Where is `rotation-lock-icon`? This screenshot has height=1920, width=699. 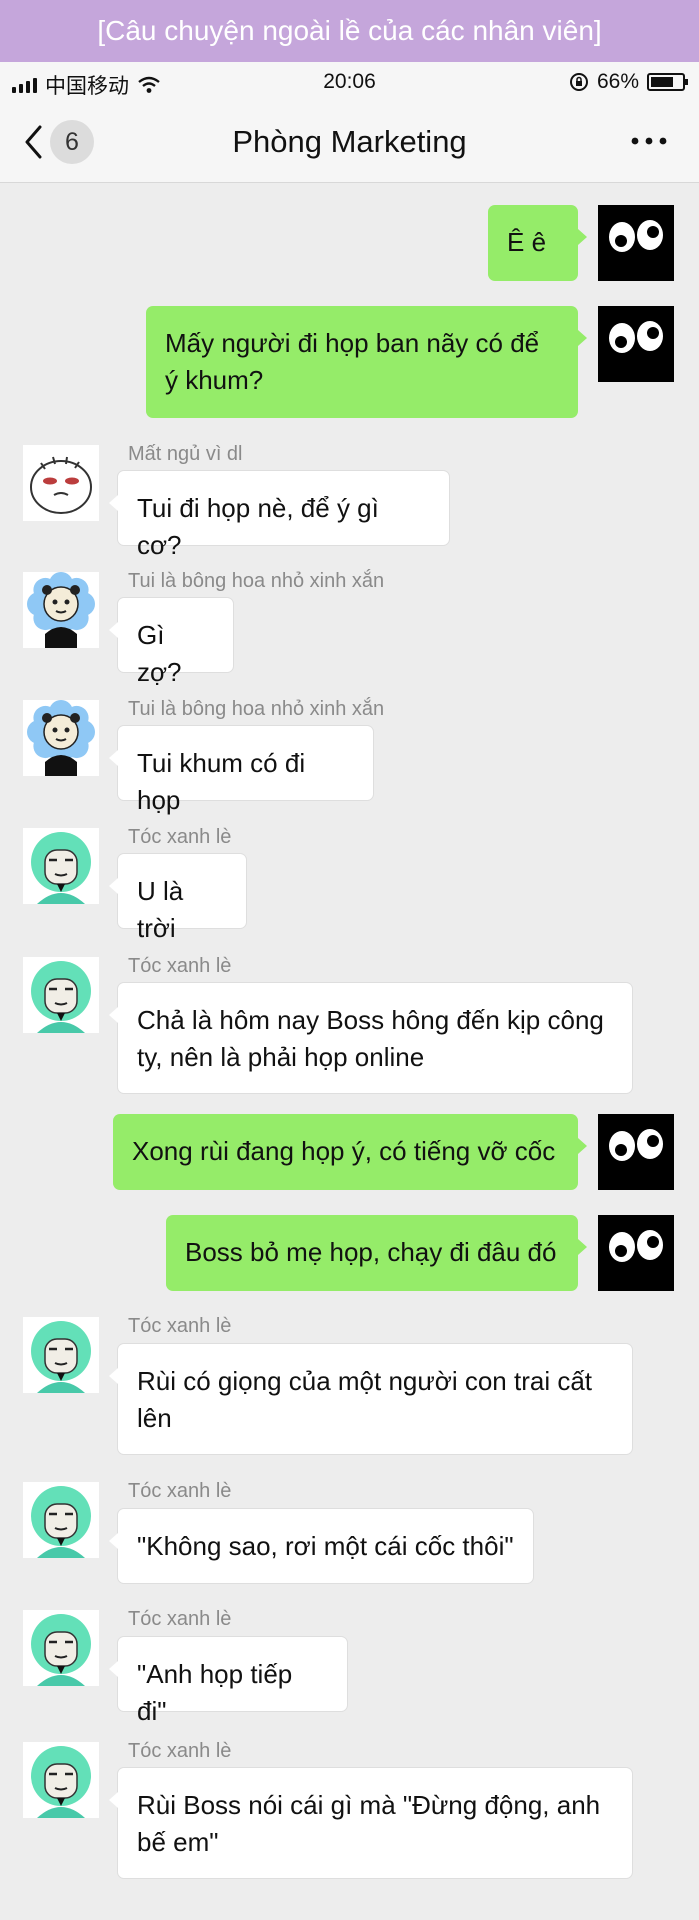 rotation-lock-icon is located at coordinates (578, 82).